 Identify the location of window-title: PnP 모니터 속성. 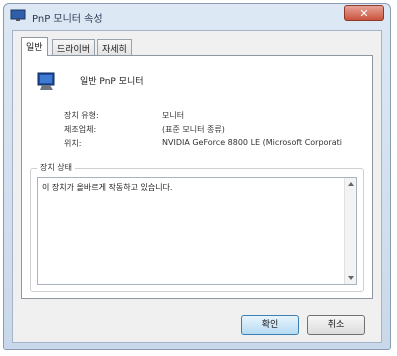
(67, 19).